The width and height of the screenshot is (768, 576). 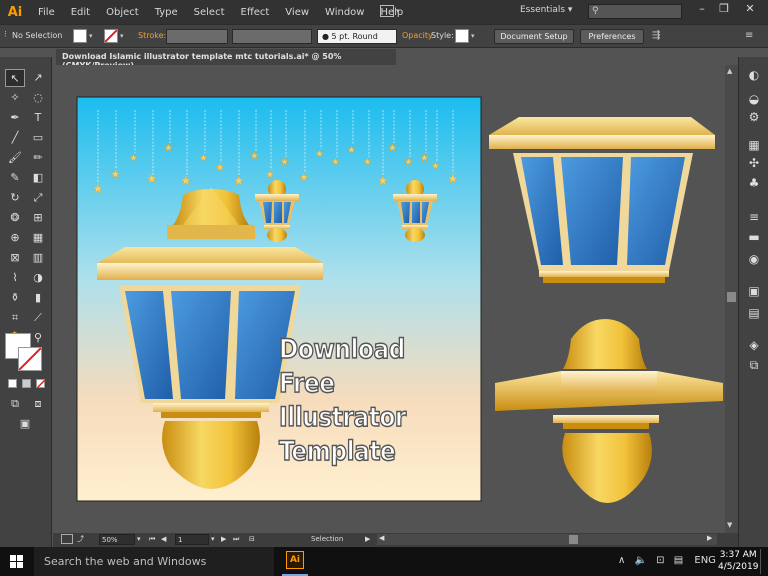 What do you see at coordinates (15, 78) in the screenshot?
I see `selection-tool-icon: ↖` at bounding box center [15, 78].